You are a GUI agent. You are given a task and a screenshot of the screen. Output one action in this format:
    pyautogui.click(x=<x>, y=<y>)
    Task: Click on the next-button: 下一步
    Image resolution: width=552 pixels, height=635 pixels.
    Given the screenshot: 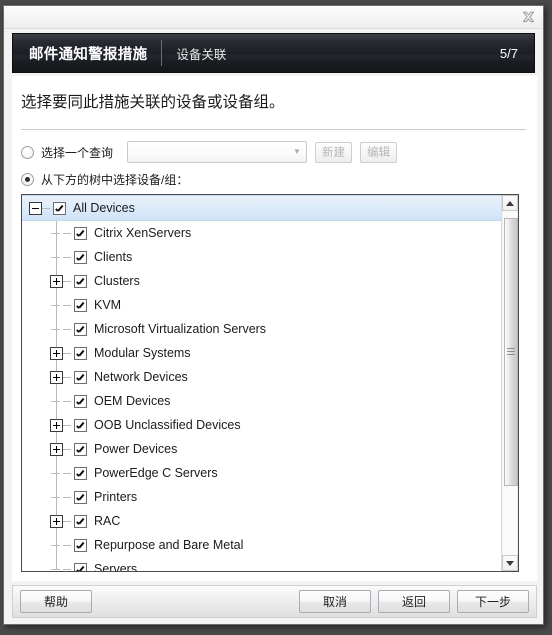 What is the action you would take?
    pyautogui.click(x=493, y=601)
    